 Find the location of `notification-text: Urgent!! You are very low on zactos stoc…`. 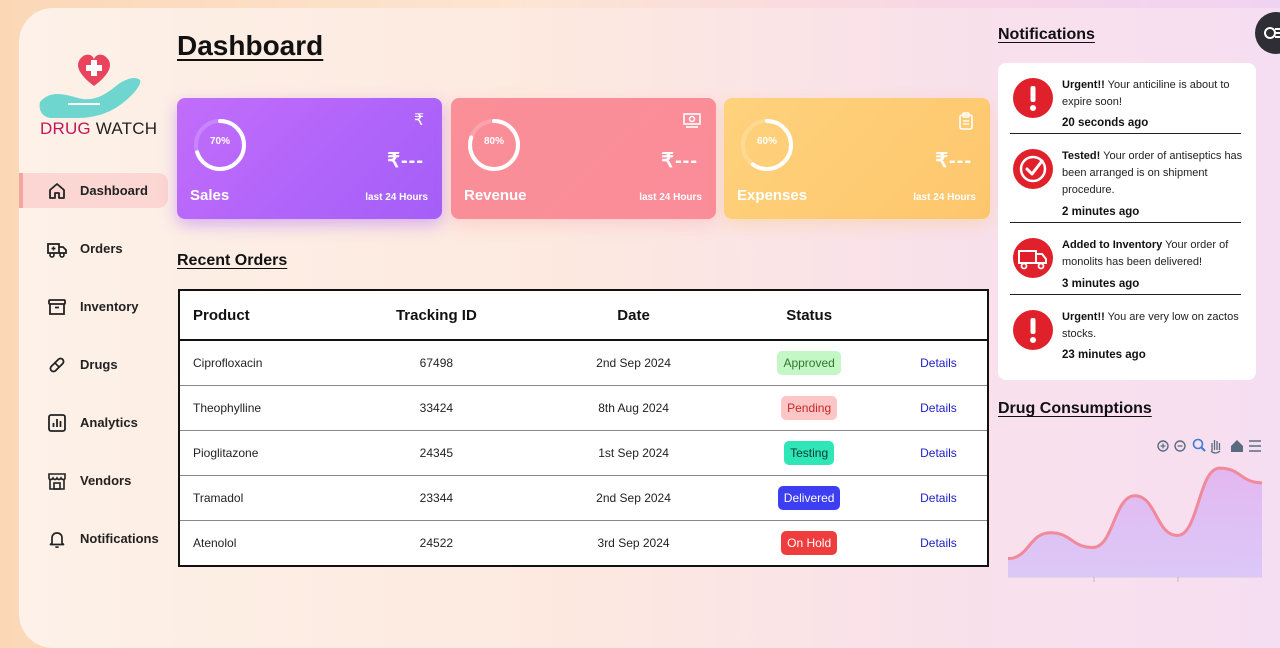

notification-text: Urgent!! You are very low on zactos stoc… is located at coordinates (1150, 325).